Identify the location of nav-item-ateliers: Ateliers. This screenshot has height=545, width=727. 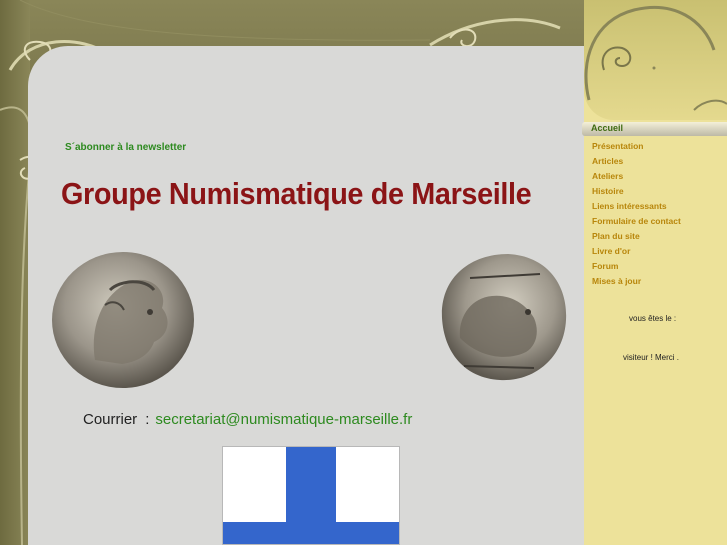
(636, 178).